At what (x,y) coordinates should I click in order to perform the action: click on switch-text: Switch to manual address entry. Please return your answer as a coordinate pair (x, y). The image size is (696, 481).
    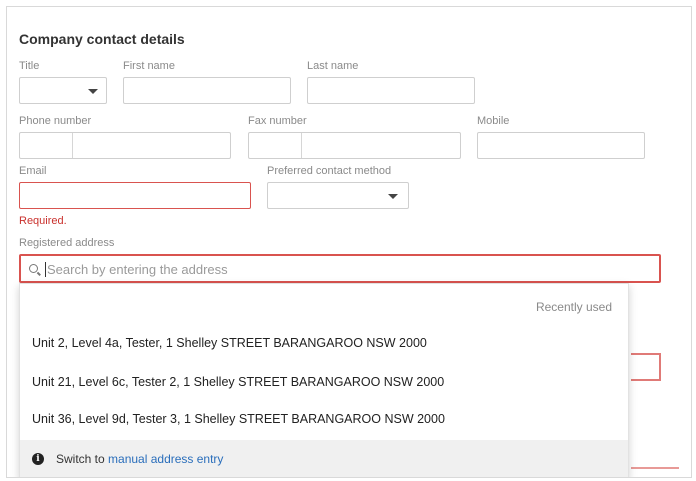
    Looking at the image, I should click on (139, 459).